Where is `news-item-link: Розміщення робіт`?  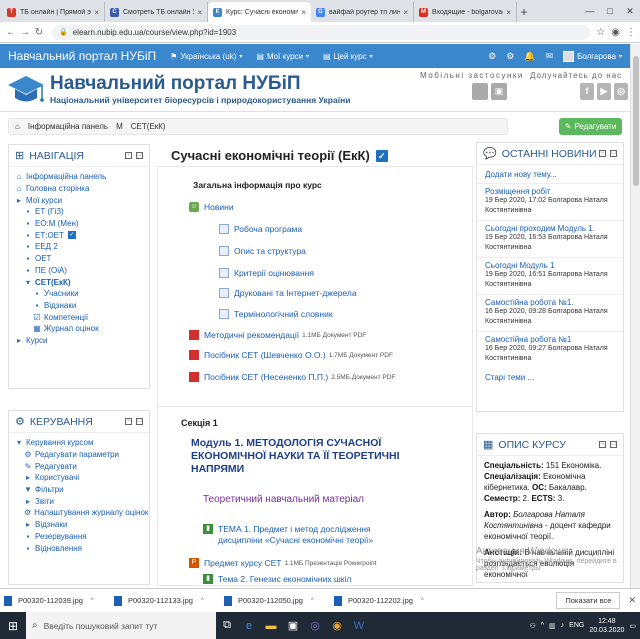
news-item-link: Розміщення робіт is located at coordinates (518, 191).